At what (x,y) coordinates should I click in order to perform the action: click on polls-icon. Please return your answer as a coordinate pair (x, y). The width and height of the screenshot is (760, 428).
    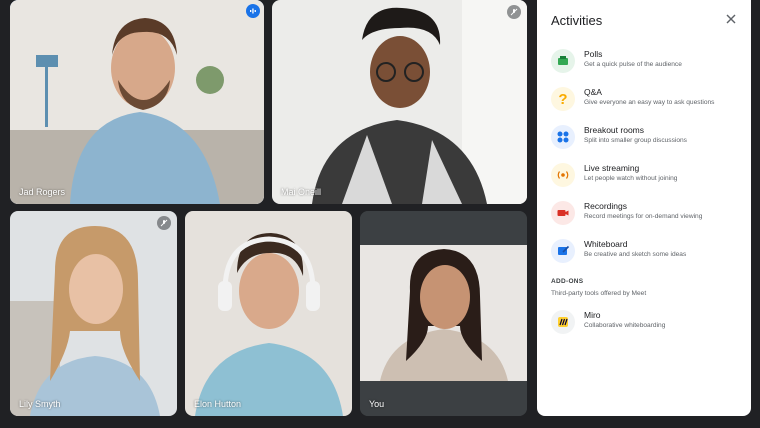
    Looking at the image, I should click on (563, 61).